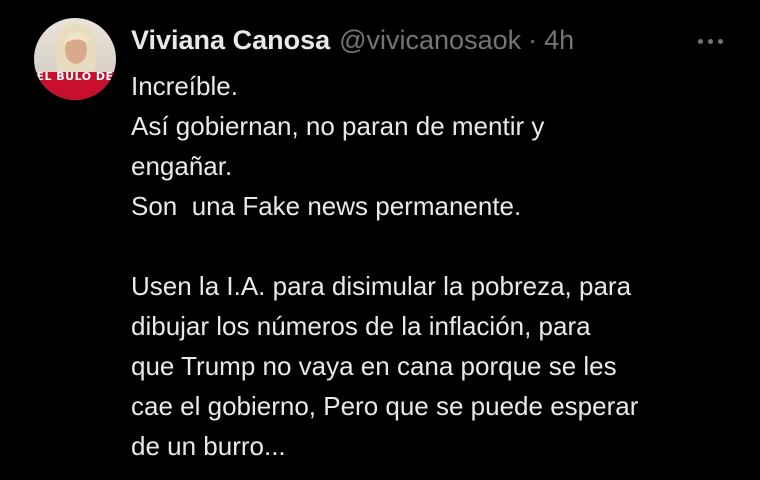  I want to click on tweet-line: que Trump no vaya en cana porque se les, so click(374, 366).